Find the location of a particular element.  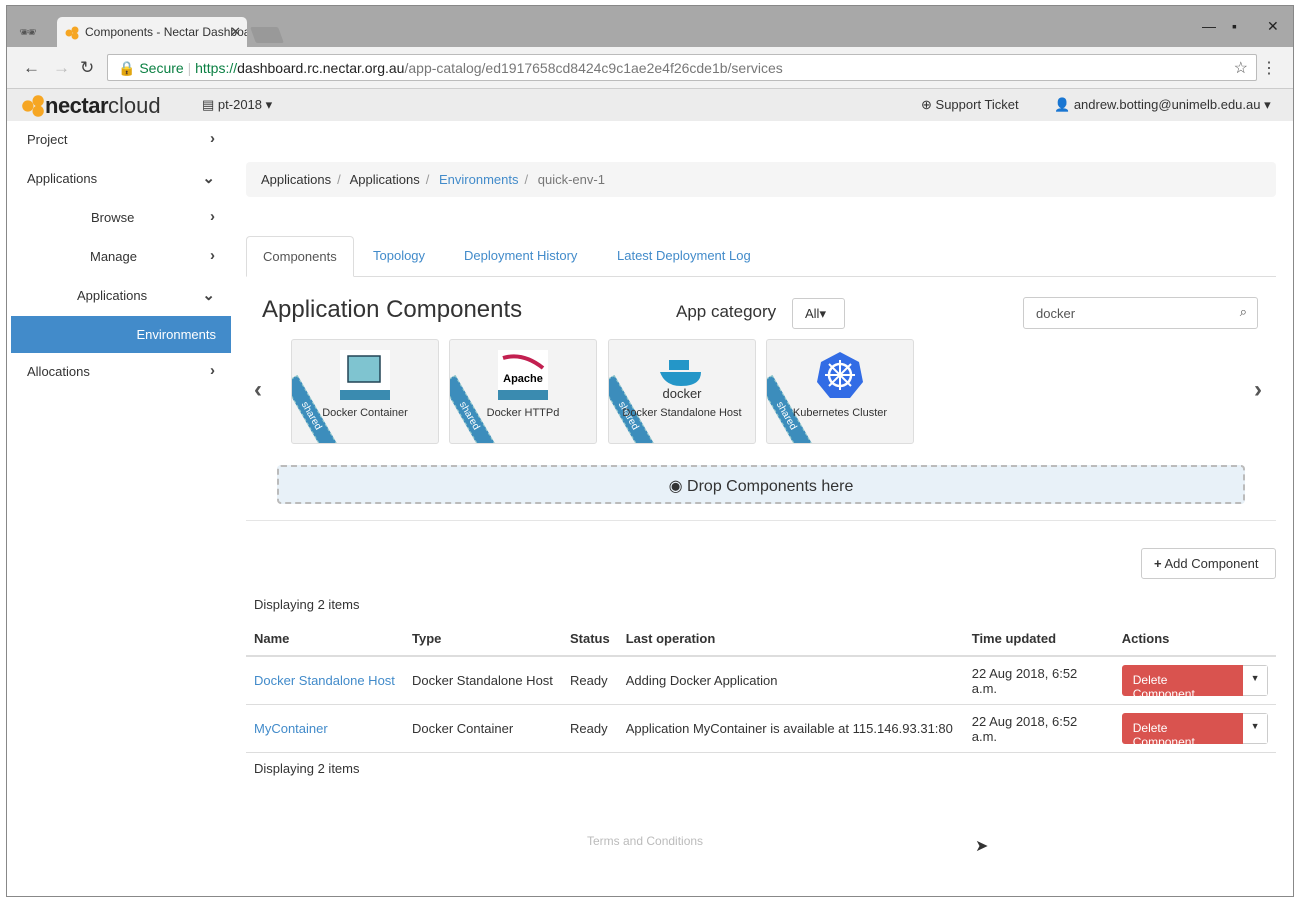

sidebar-item-applications-sub: Applications ⌄ is located at coordinates (121, 296).